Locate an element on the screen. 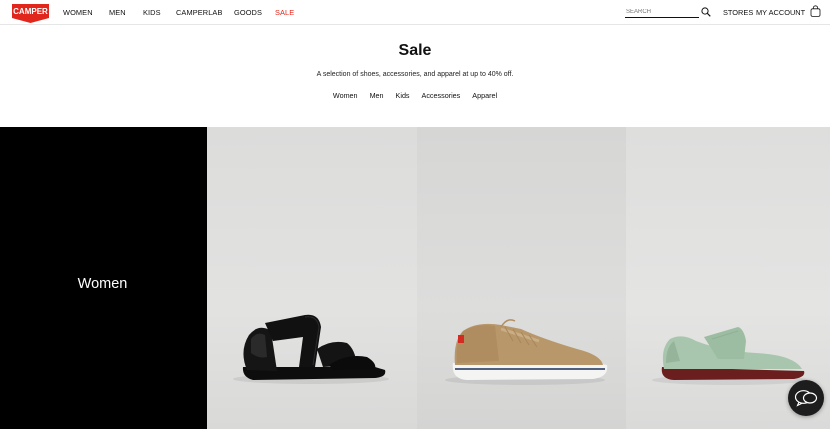 The width and height of the screenshot is (830, 429). main-nav: WOMEN MEN KIDS CAMPERLAB GOODS SALE is located at coordinates (178, 12).